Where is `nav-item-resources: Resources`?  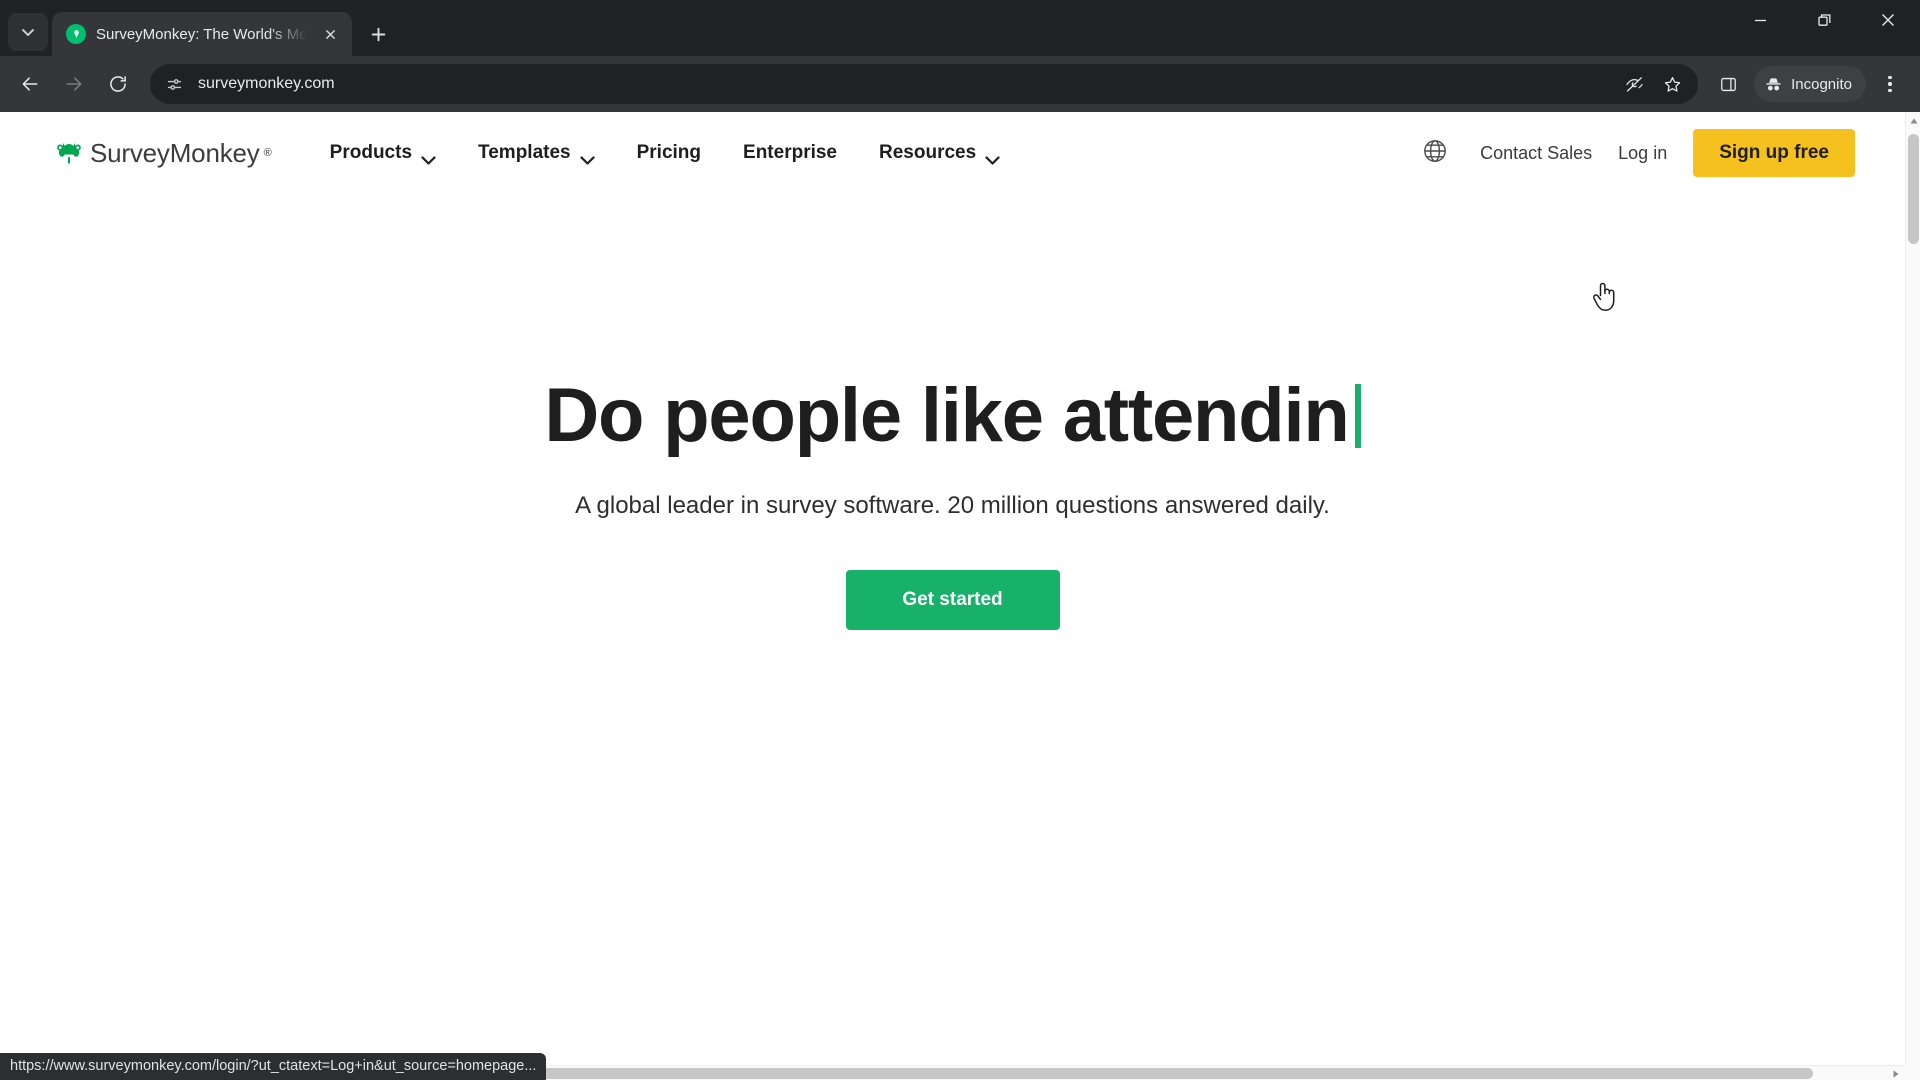
nav-item-resources: Resources is located at coordinates (939, 153).